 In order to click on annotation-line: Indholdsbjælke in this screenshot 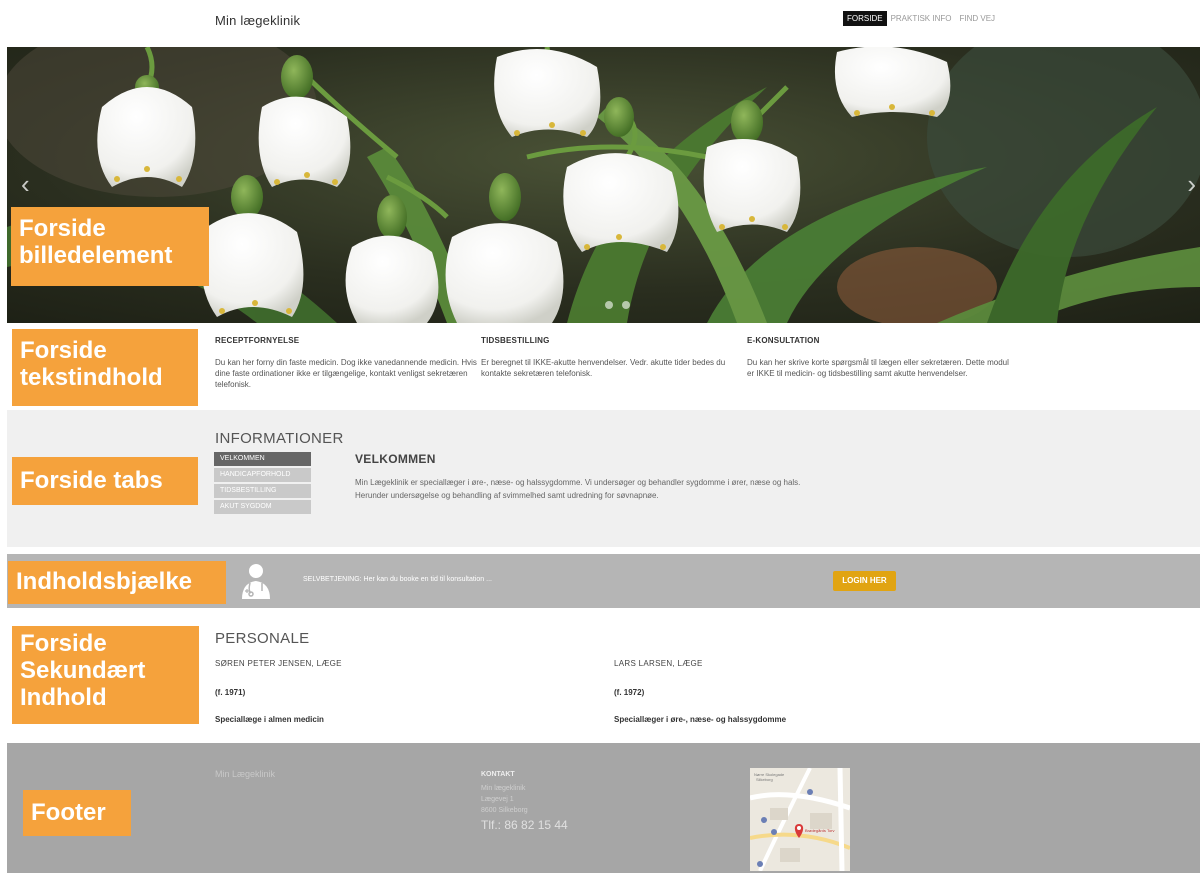, I will do `click(104, 581)`.